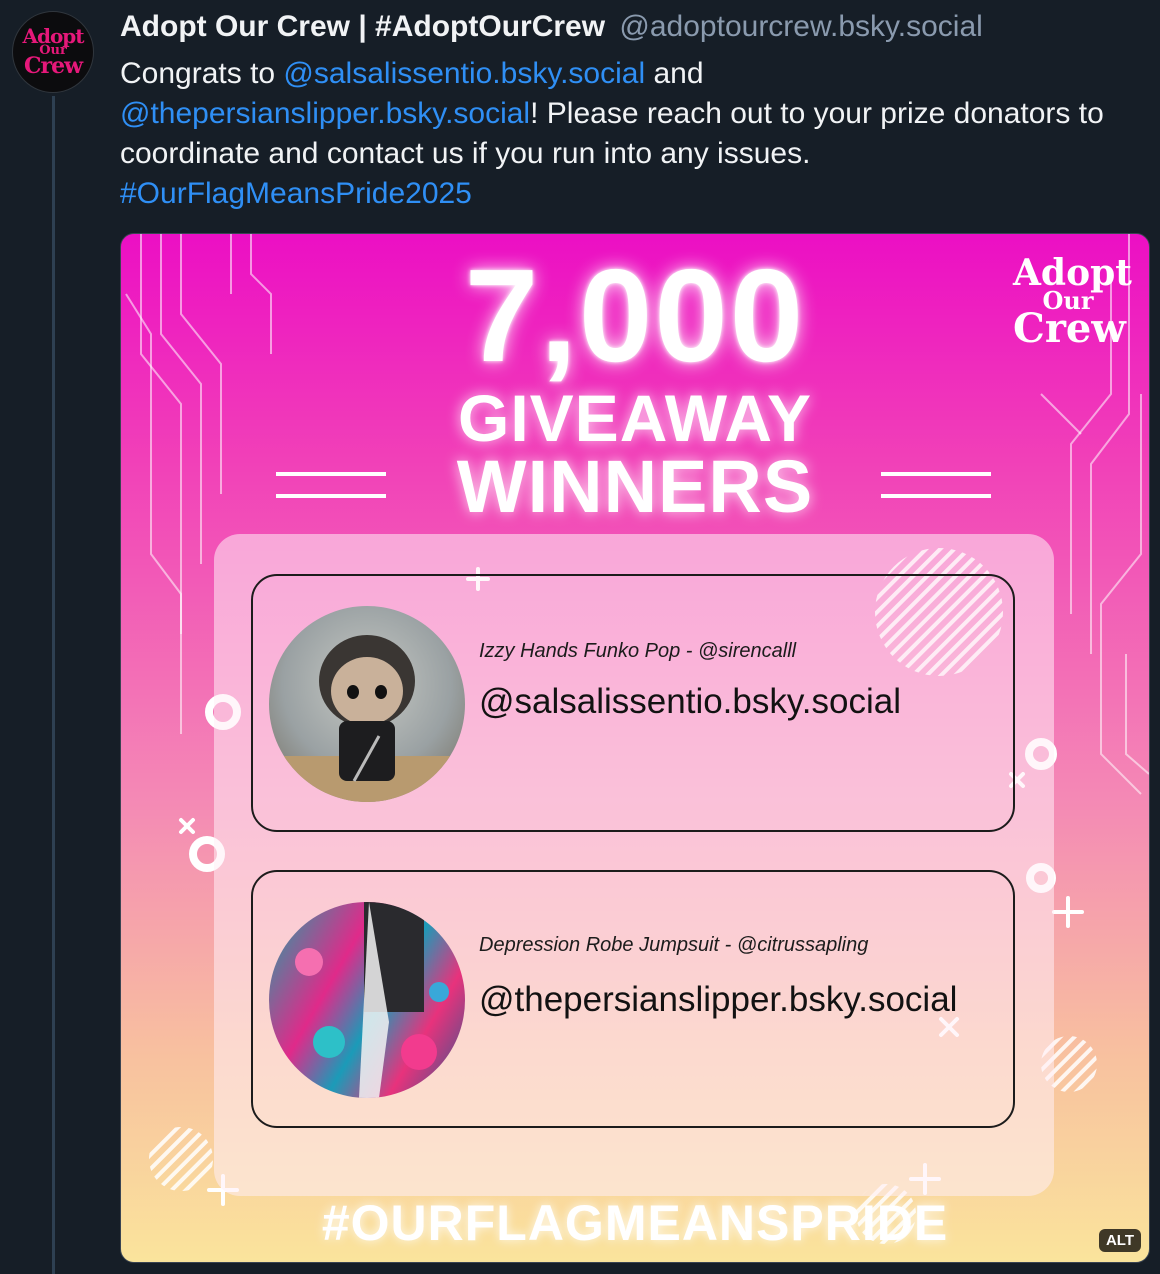  Describe the element at coordinates (202, 73) in the screenshot. I see `post-text-part1: Congrats to` at that location.